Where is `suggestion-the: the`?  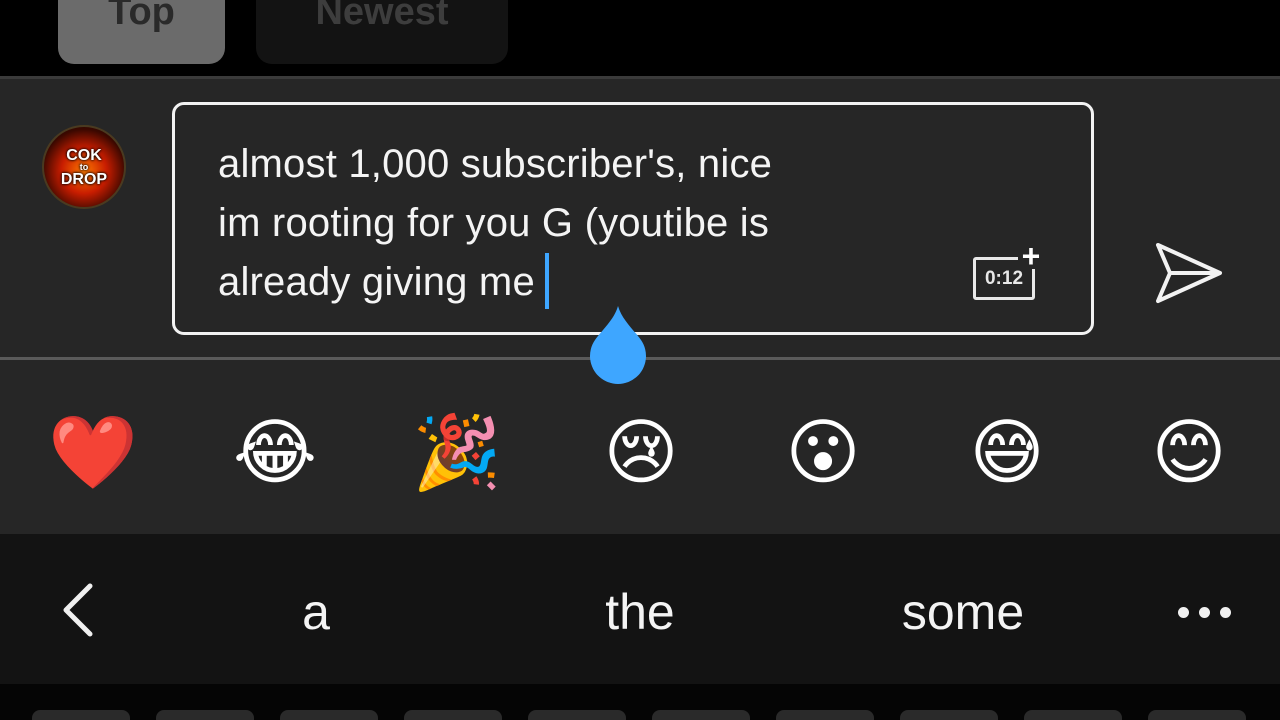 suggestion-the: the is located at coordinates (640, 612).